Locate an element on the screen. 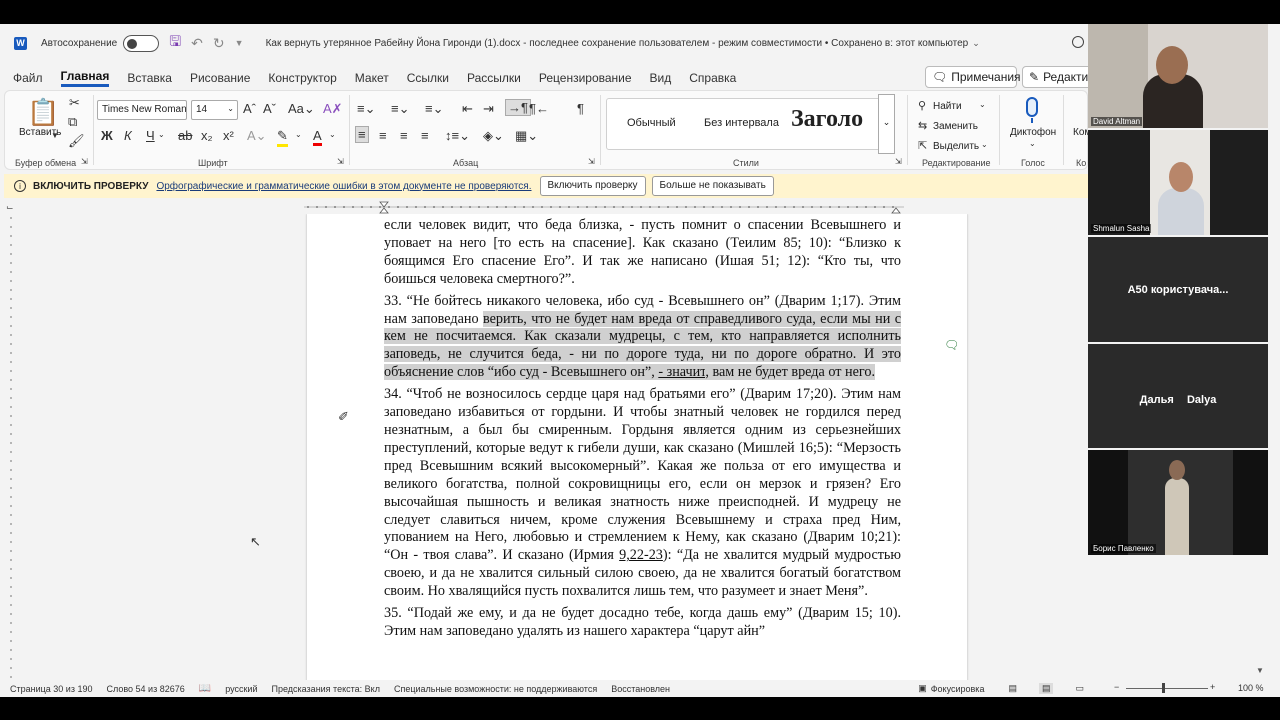 This screenshot has width=1280, height=720. format-painter-icon: 🖌 is located at coordinates (76, 141).